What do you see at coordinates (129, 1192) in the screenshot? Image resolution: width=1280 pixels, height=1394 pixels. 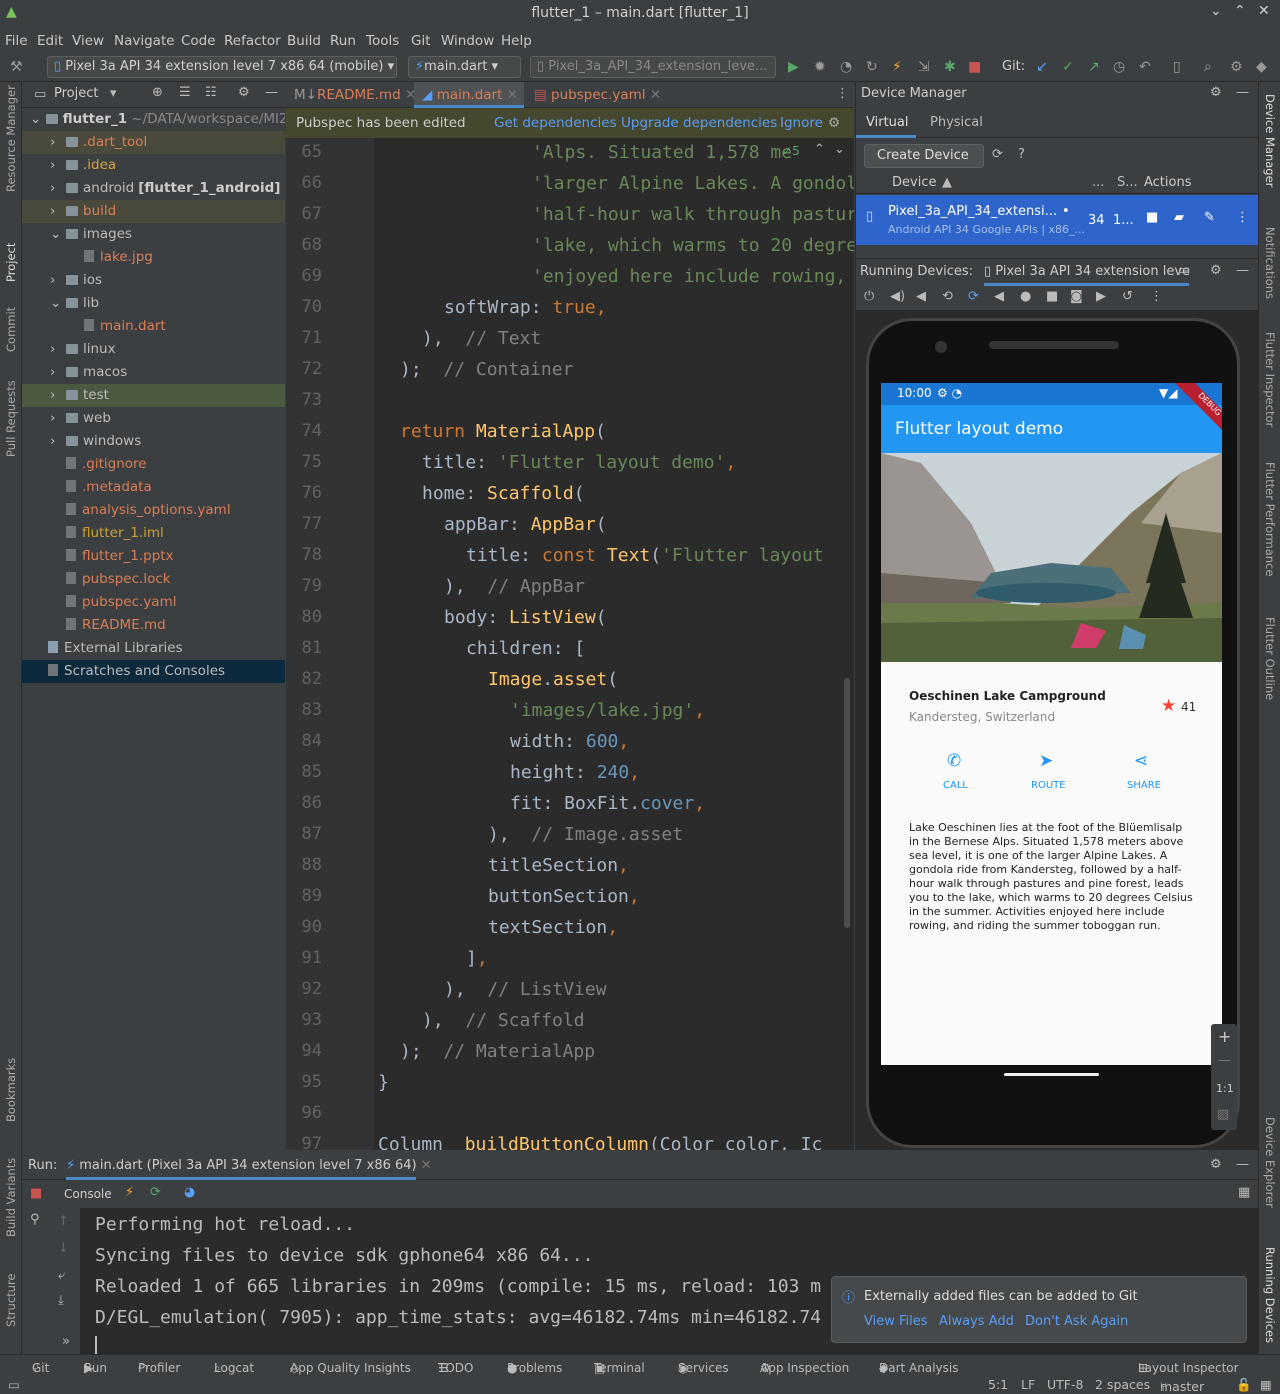 I see `hot-reload-icon: ⚡` at bounding box center [129, 1192].